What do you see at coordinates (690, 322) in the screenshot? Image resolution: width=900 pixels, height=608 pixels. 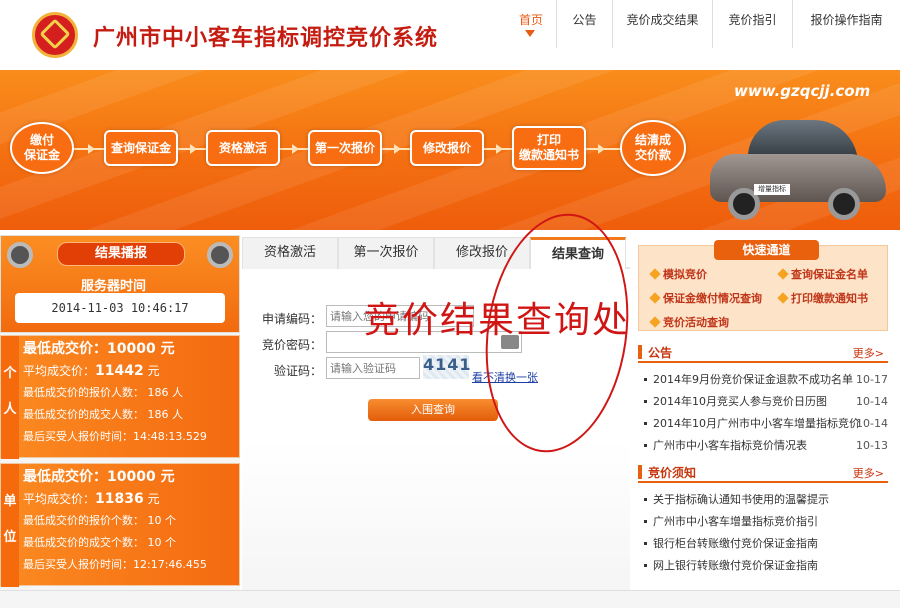 I see `link-bid-activity: 竞价活动查询` at bounding box center [690, 322].